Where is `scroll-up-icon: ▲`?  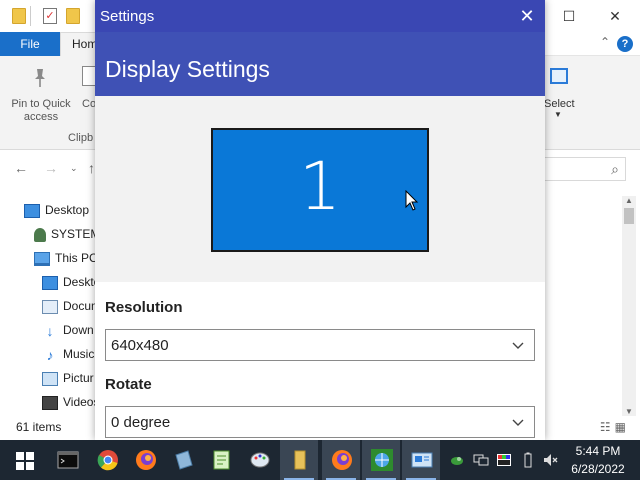
scroll-up-icon: ▲ is located at coordinates (629, 200).